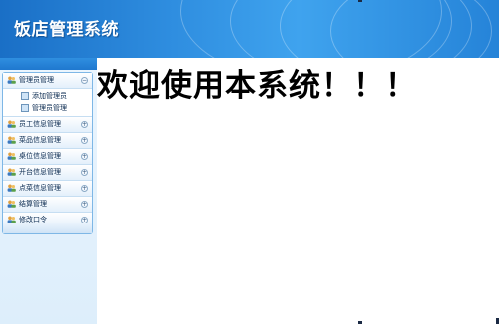 The image size is (499, 324). I want to click on submenu-item-manage-admin: 管理员管理, so click(47, 108).